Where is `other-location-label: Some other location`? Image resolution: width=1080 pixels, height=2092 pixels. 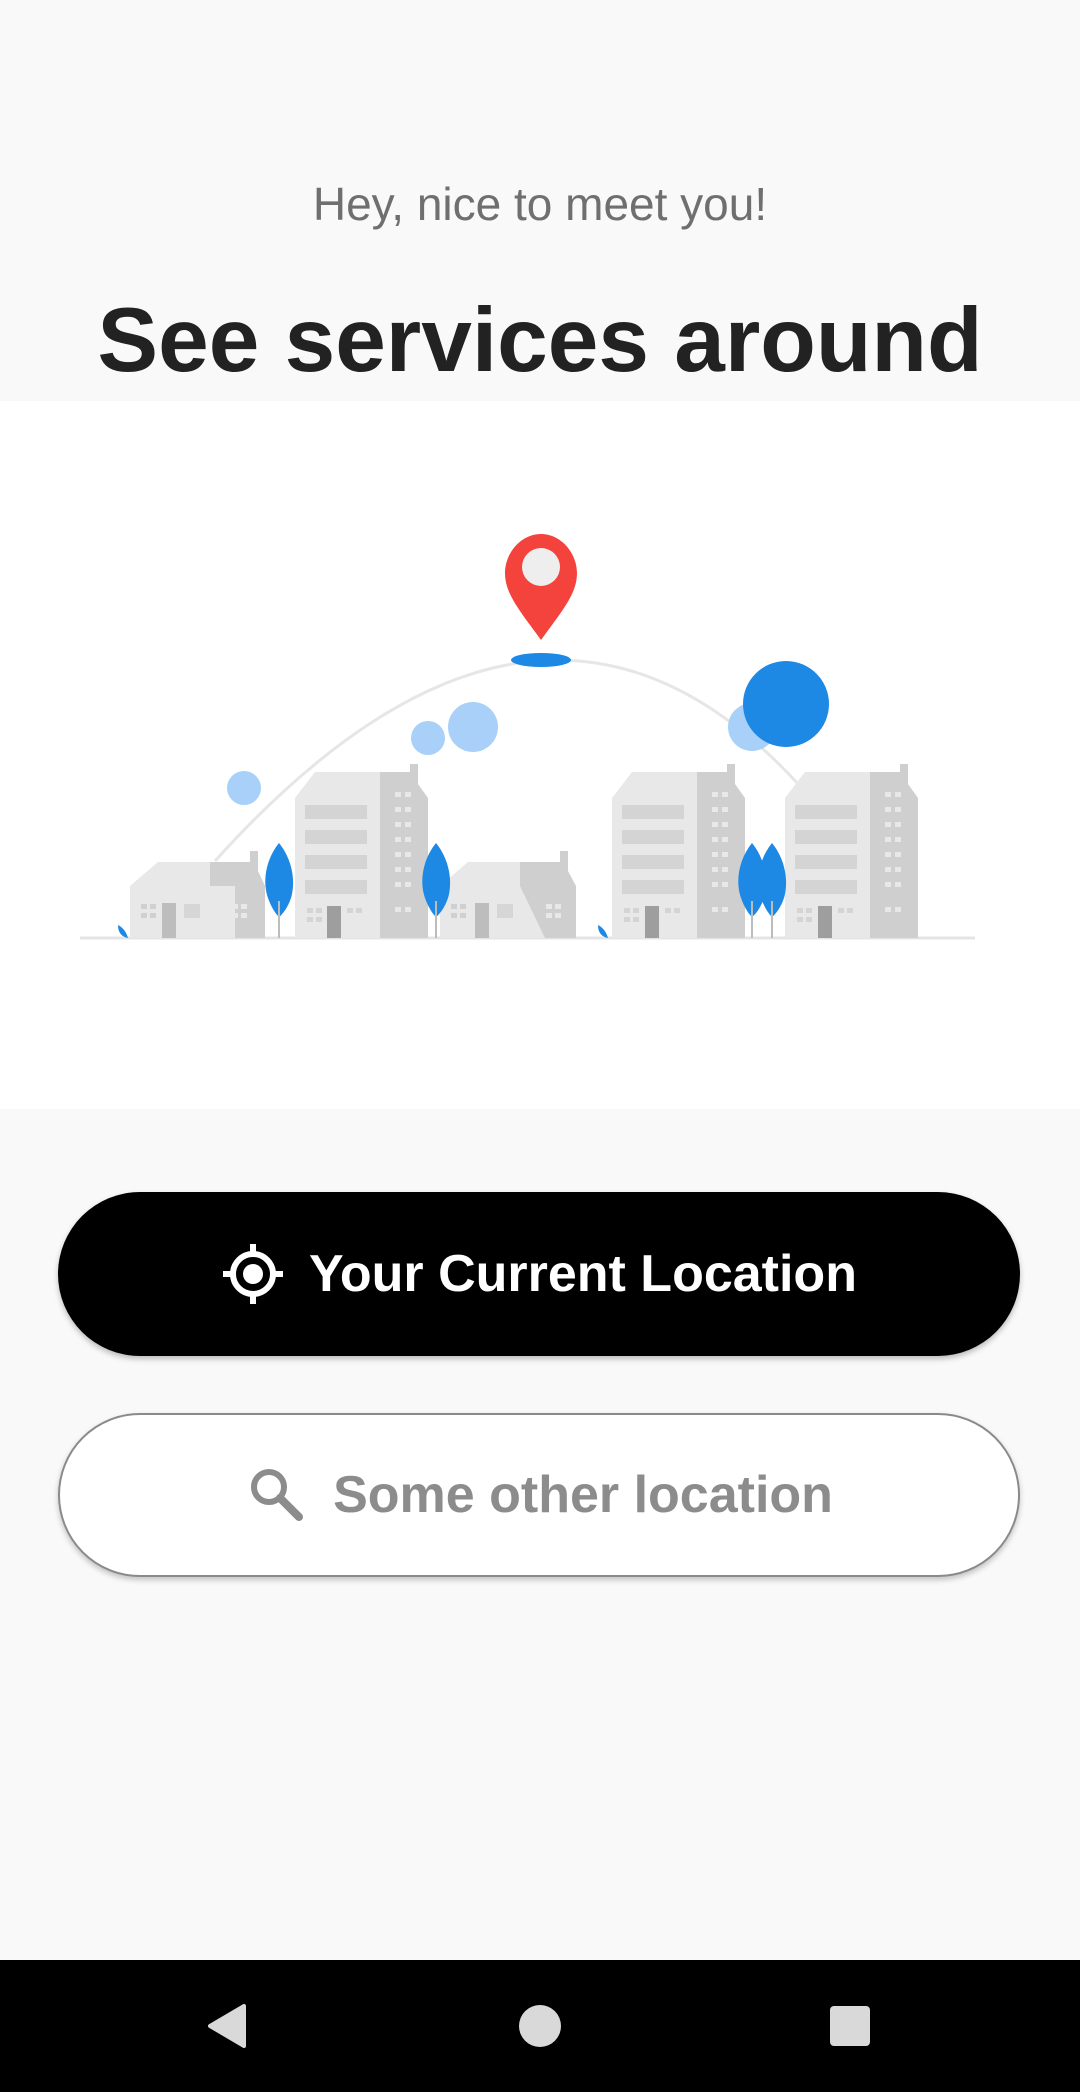 other-location-label: Some other location is located at coordinates (583, 1495).